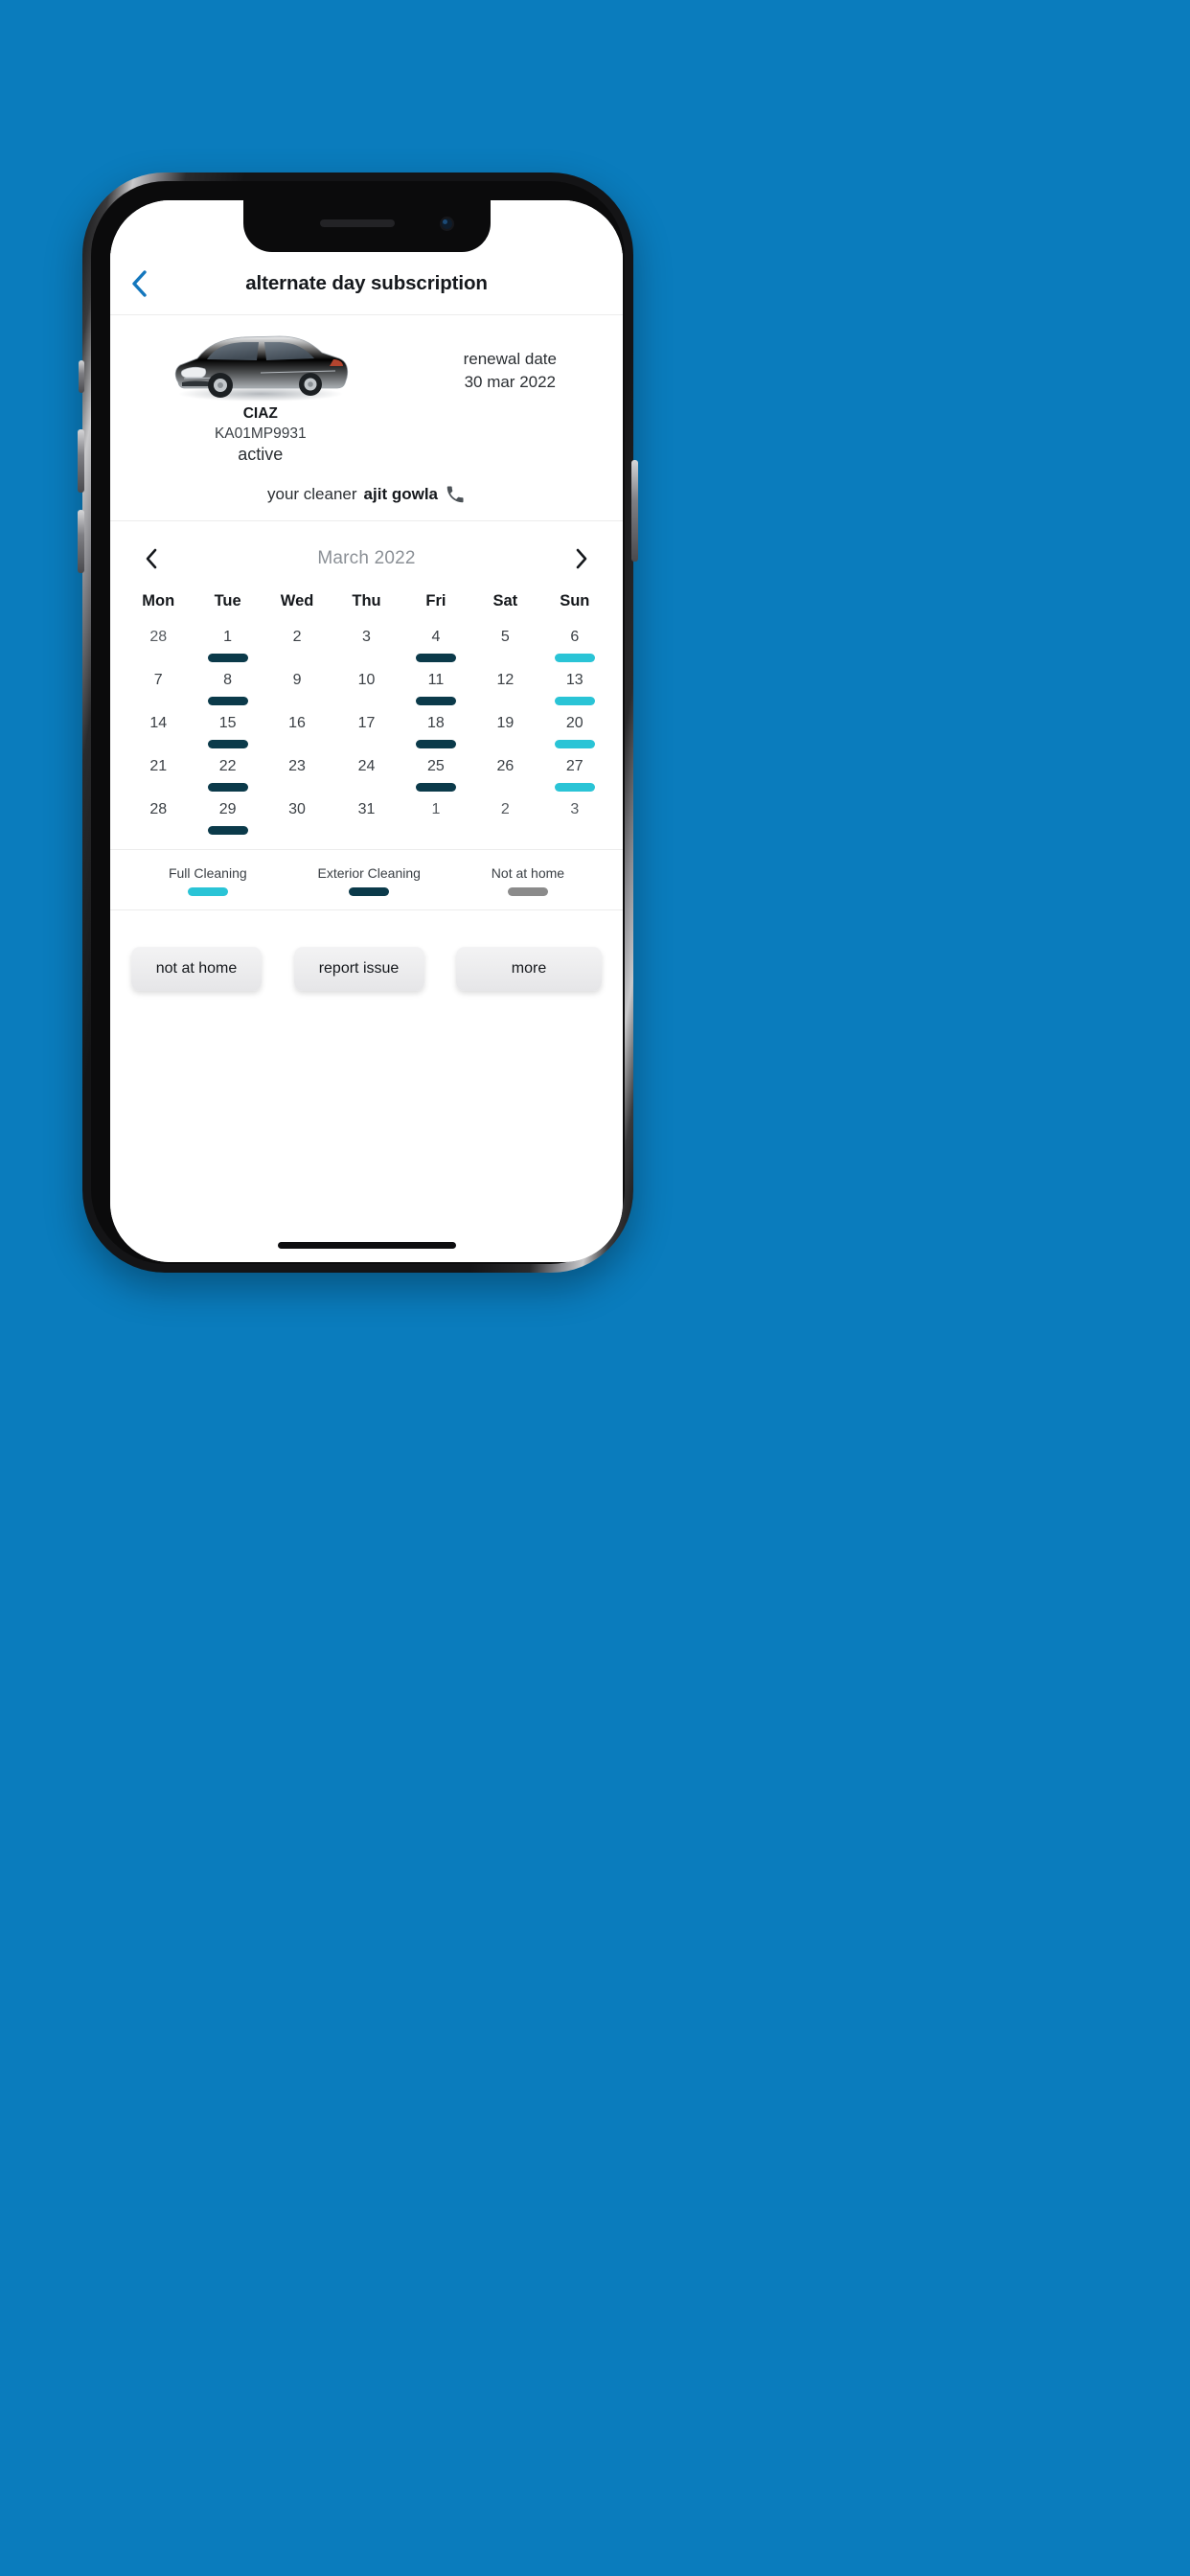 This screenshot has height=2576, width=1190. Describe the element at coordinates (635, 511) in the screenshot. I see `power-button` at that location.